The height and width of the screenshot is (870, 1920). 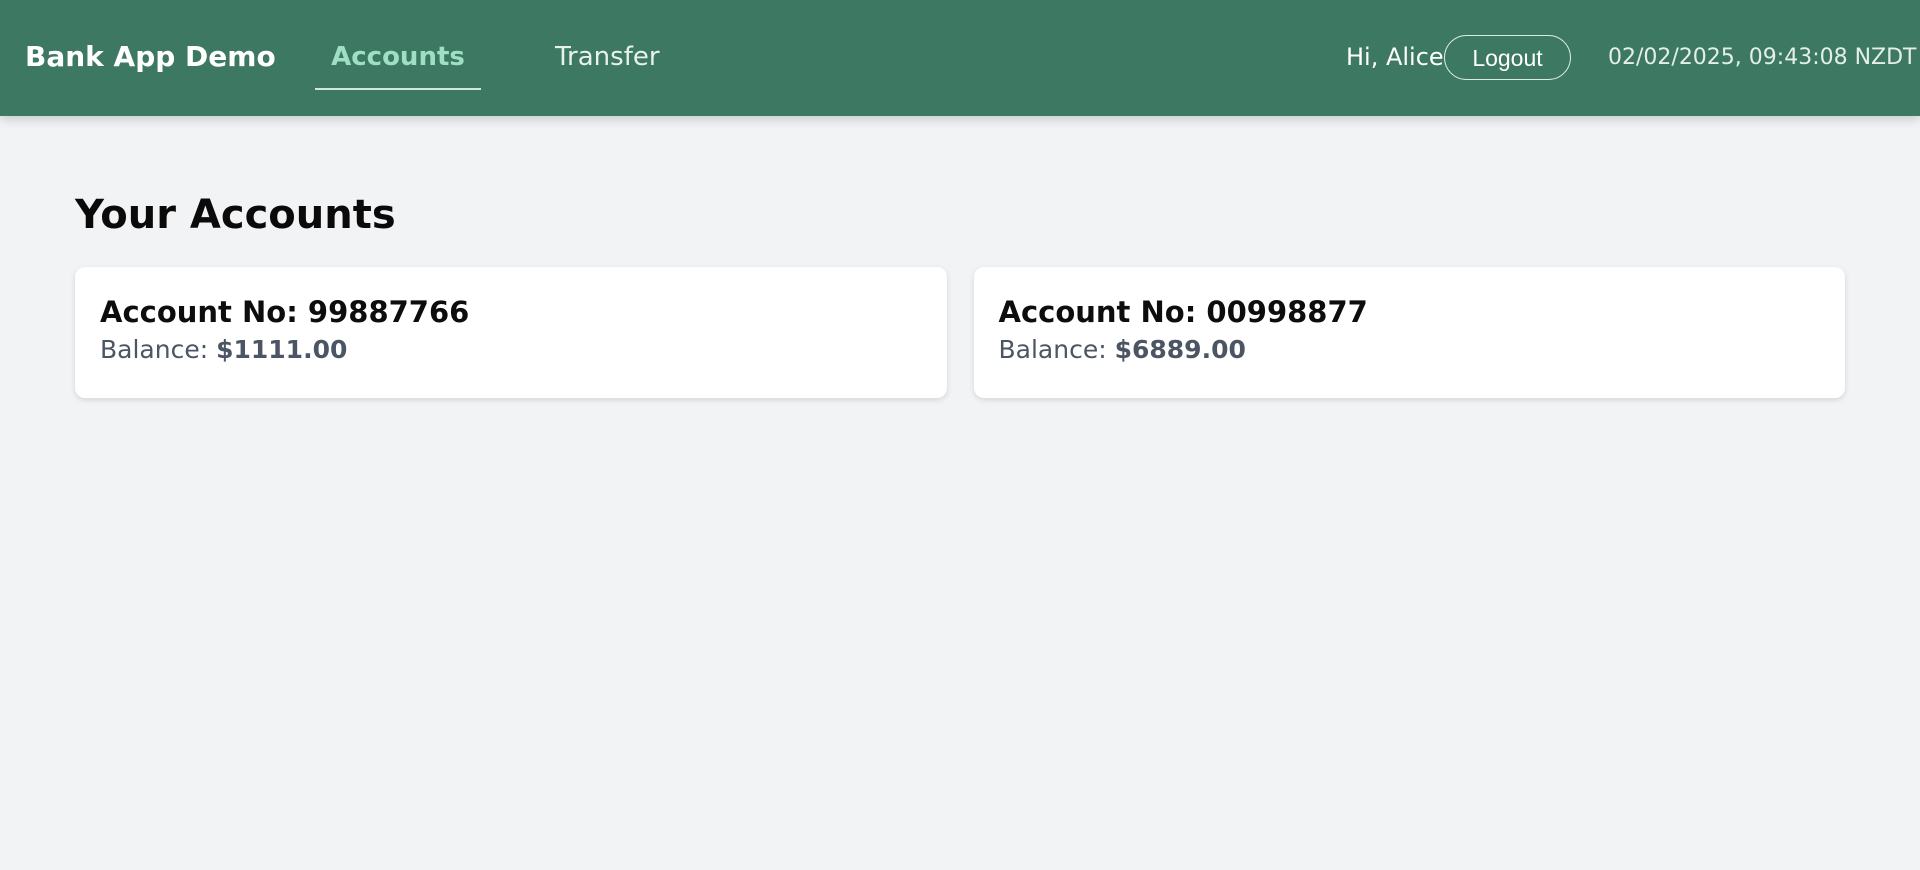 What do you see at coordinates (1287, 312) in the screenshot?
I see `account-number-value: 00998877` at bounding box center [1287, 312].